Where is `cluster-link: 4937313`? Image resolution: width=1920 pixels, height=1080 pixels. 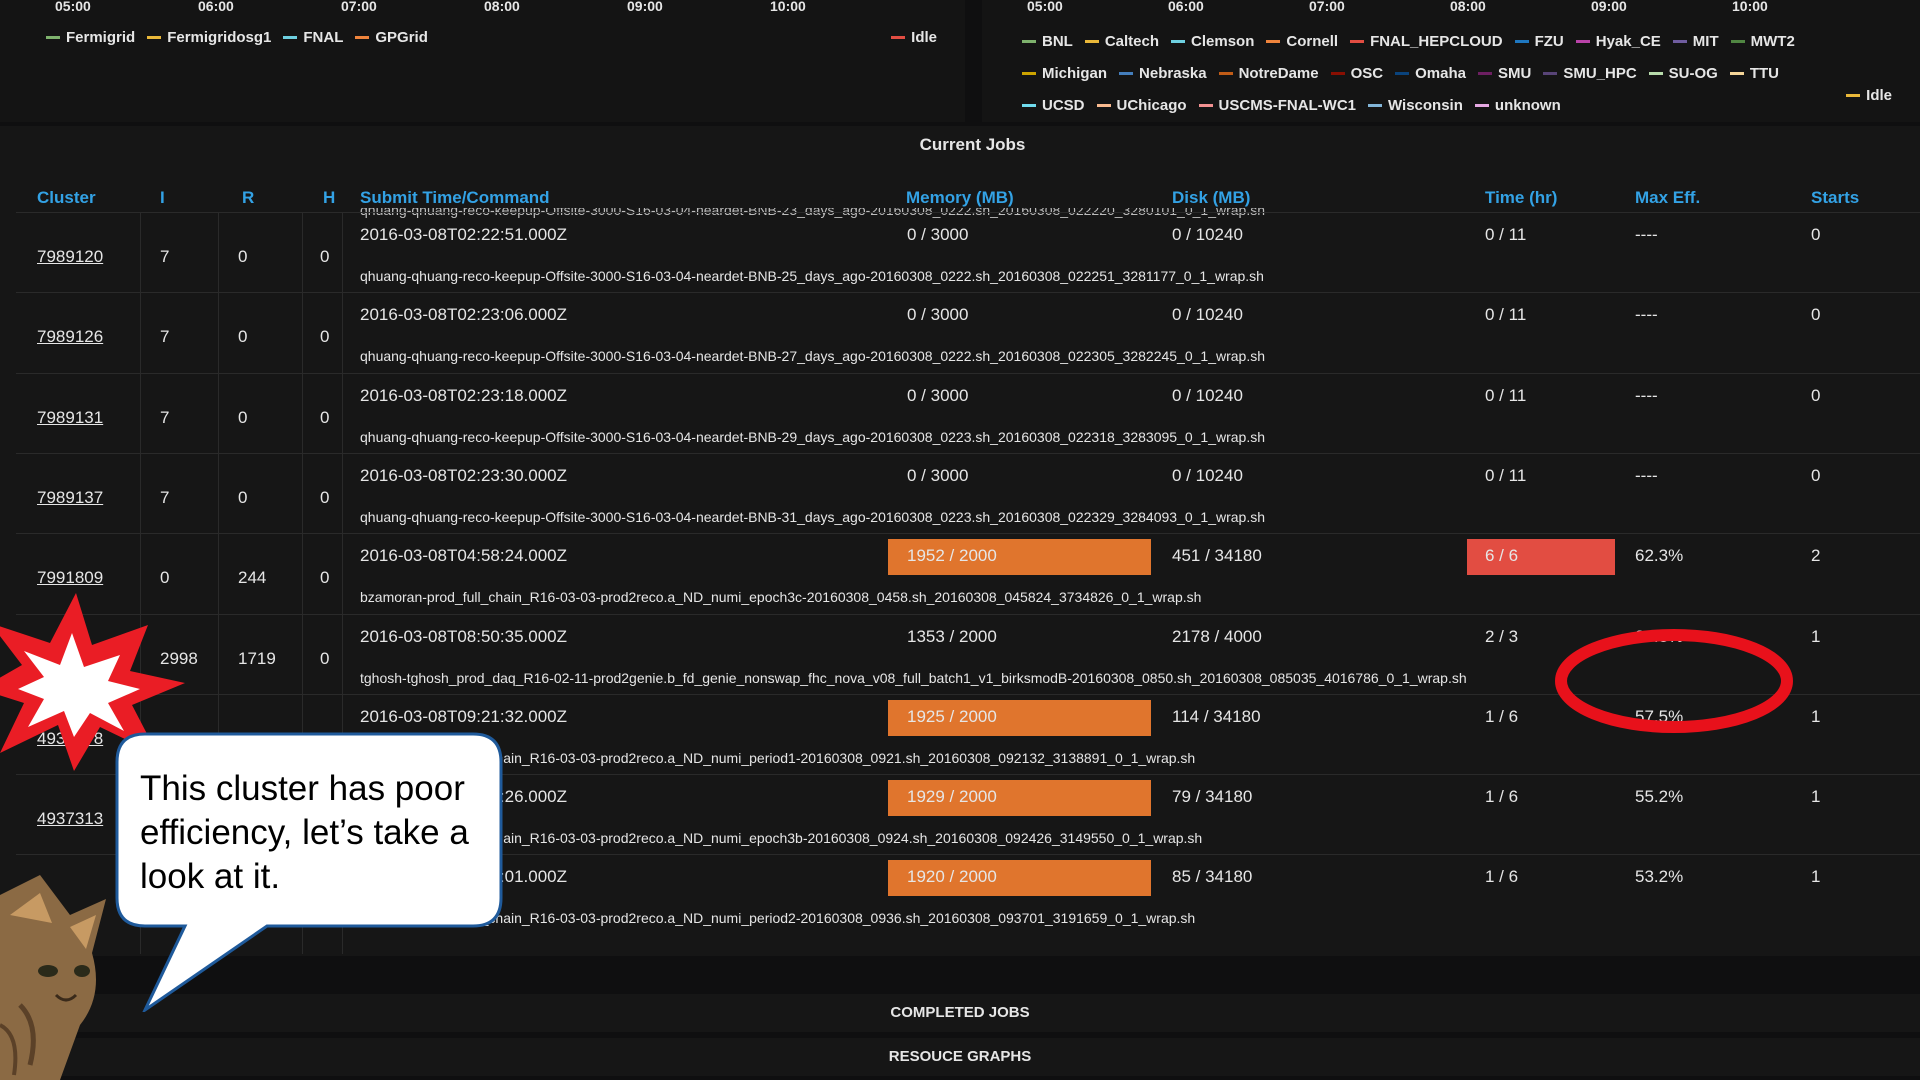
cluster-link: 4937313 is located at coordinates (70, 819).